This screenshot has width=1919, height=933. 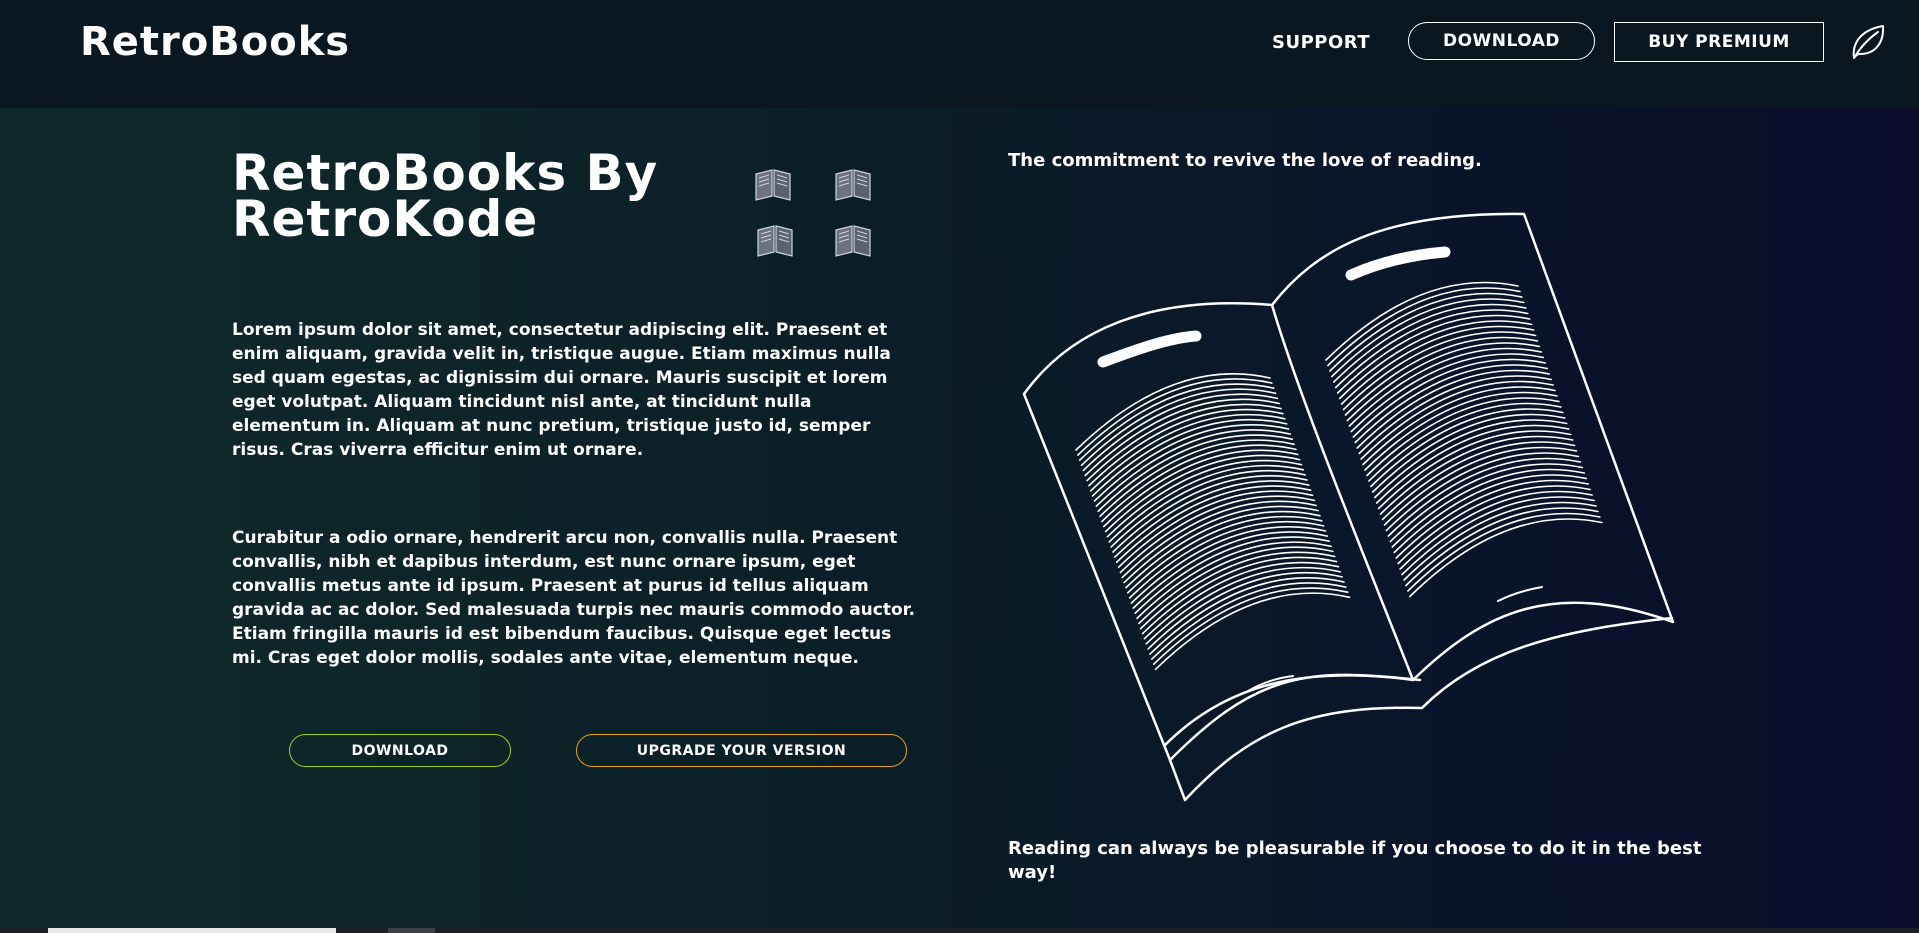 I want to click on nav-download-button: DOWNLOAD, so click(x=1501, y=41).